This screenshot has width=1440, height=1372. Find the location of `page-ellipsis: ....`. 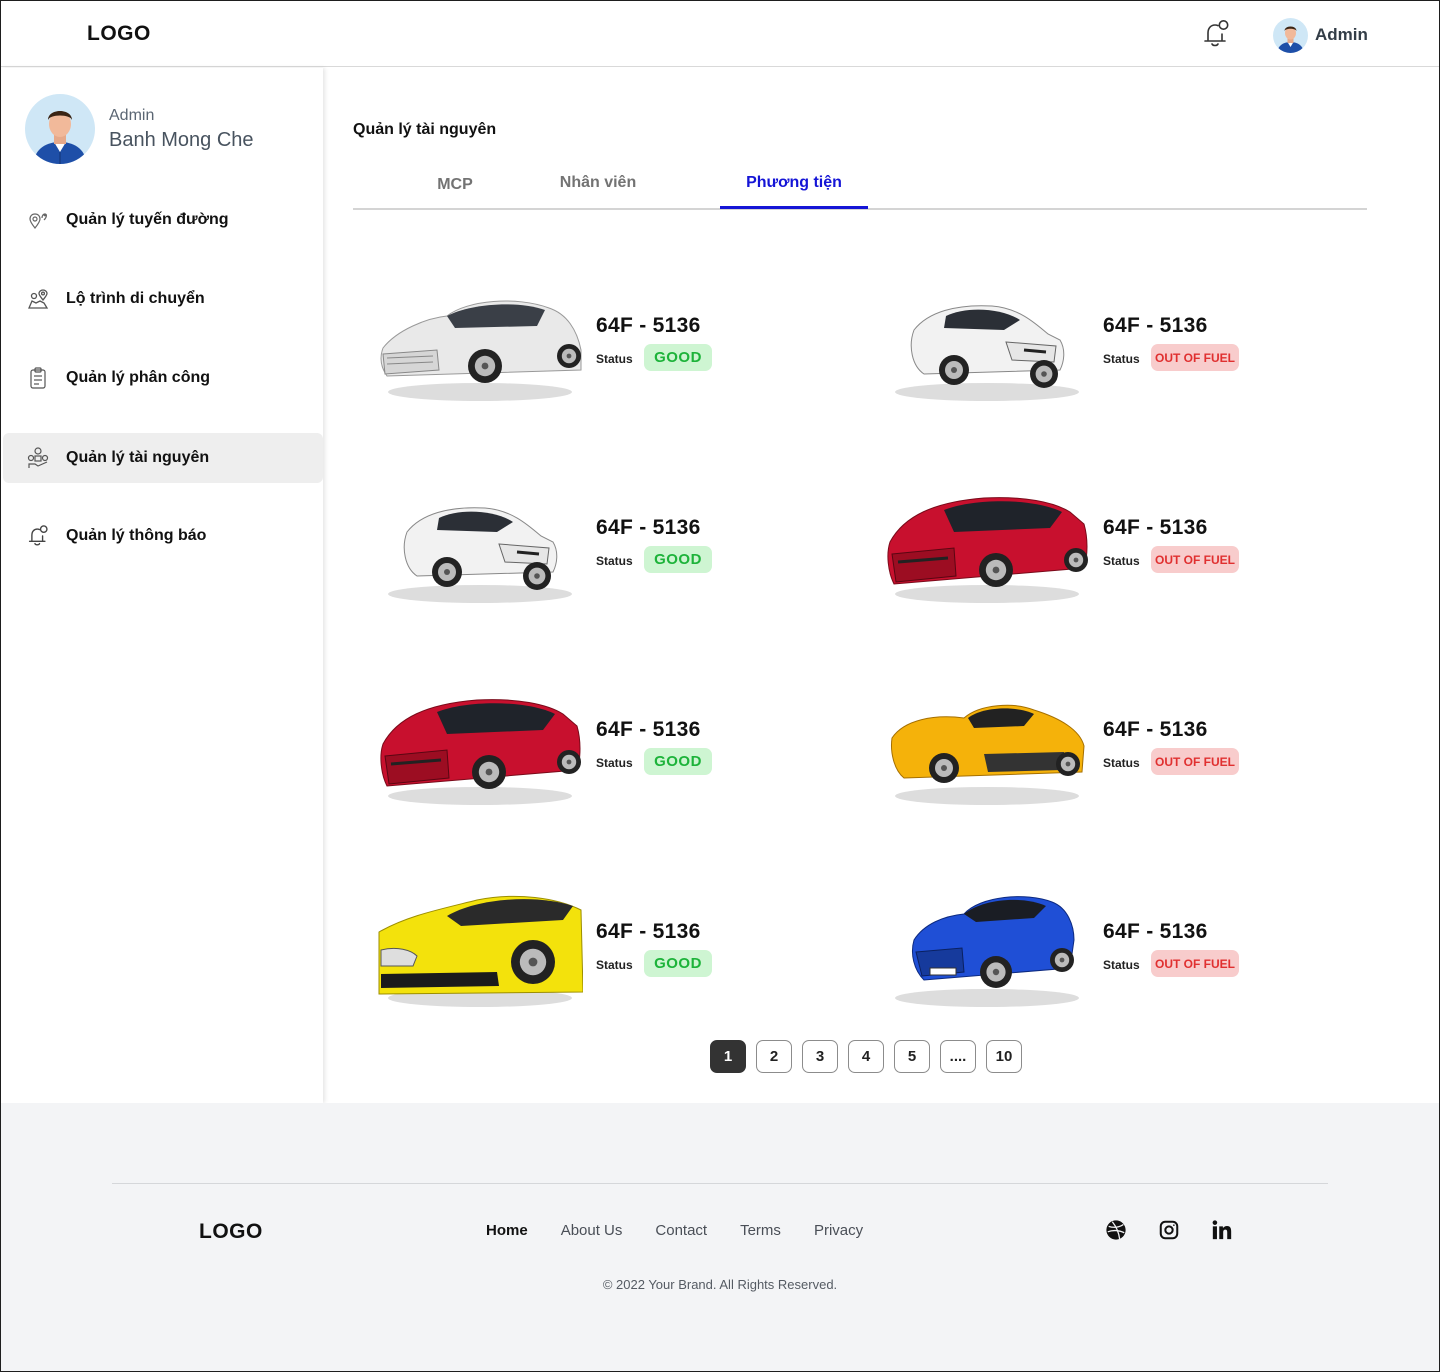

page-ellipsis: .... is located at coordinates (958, 1056).